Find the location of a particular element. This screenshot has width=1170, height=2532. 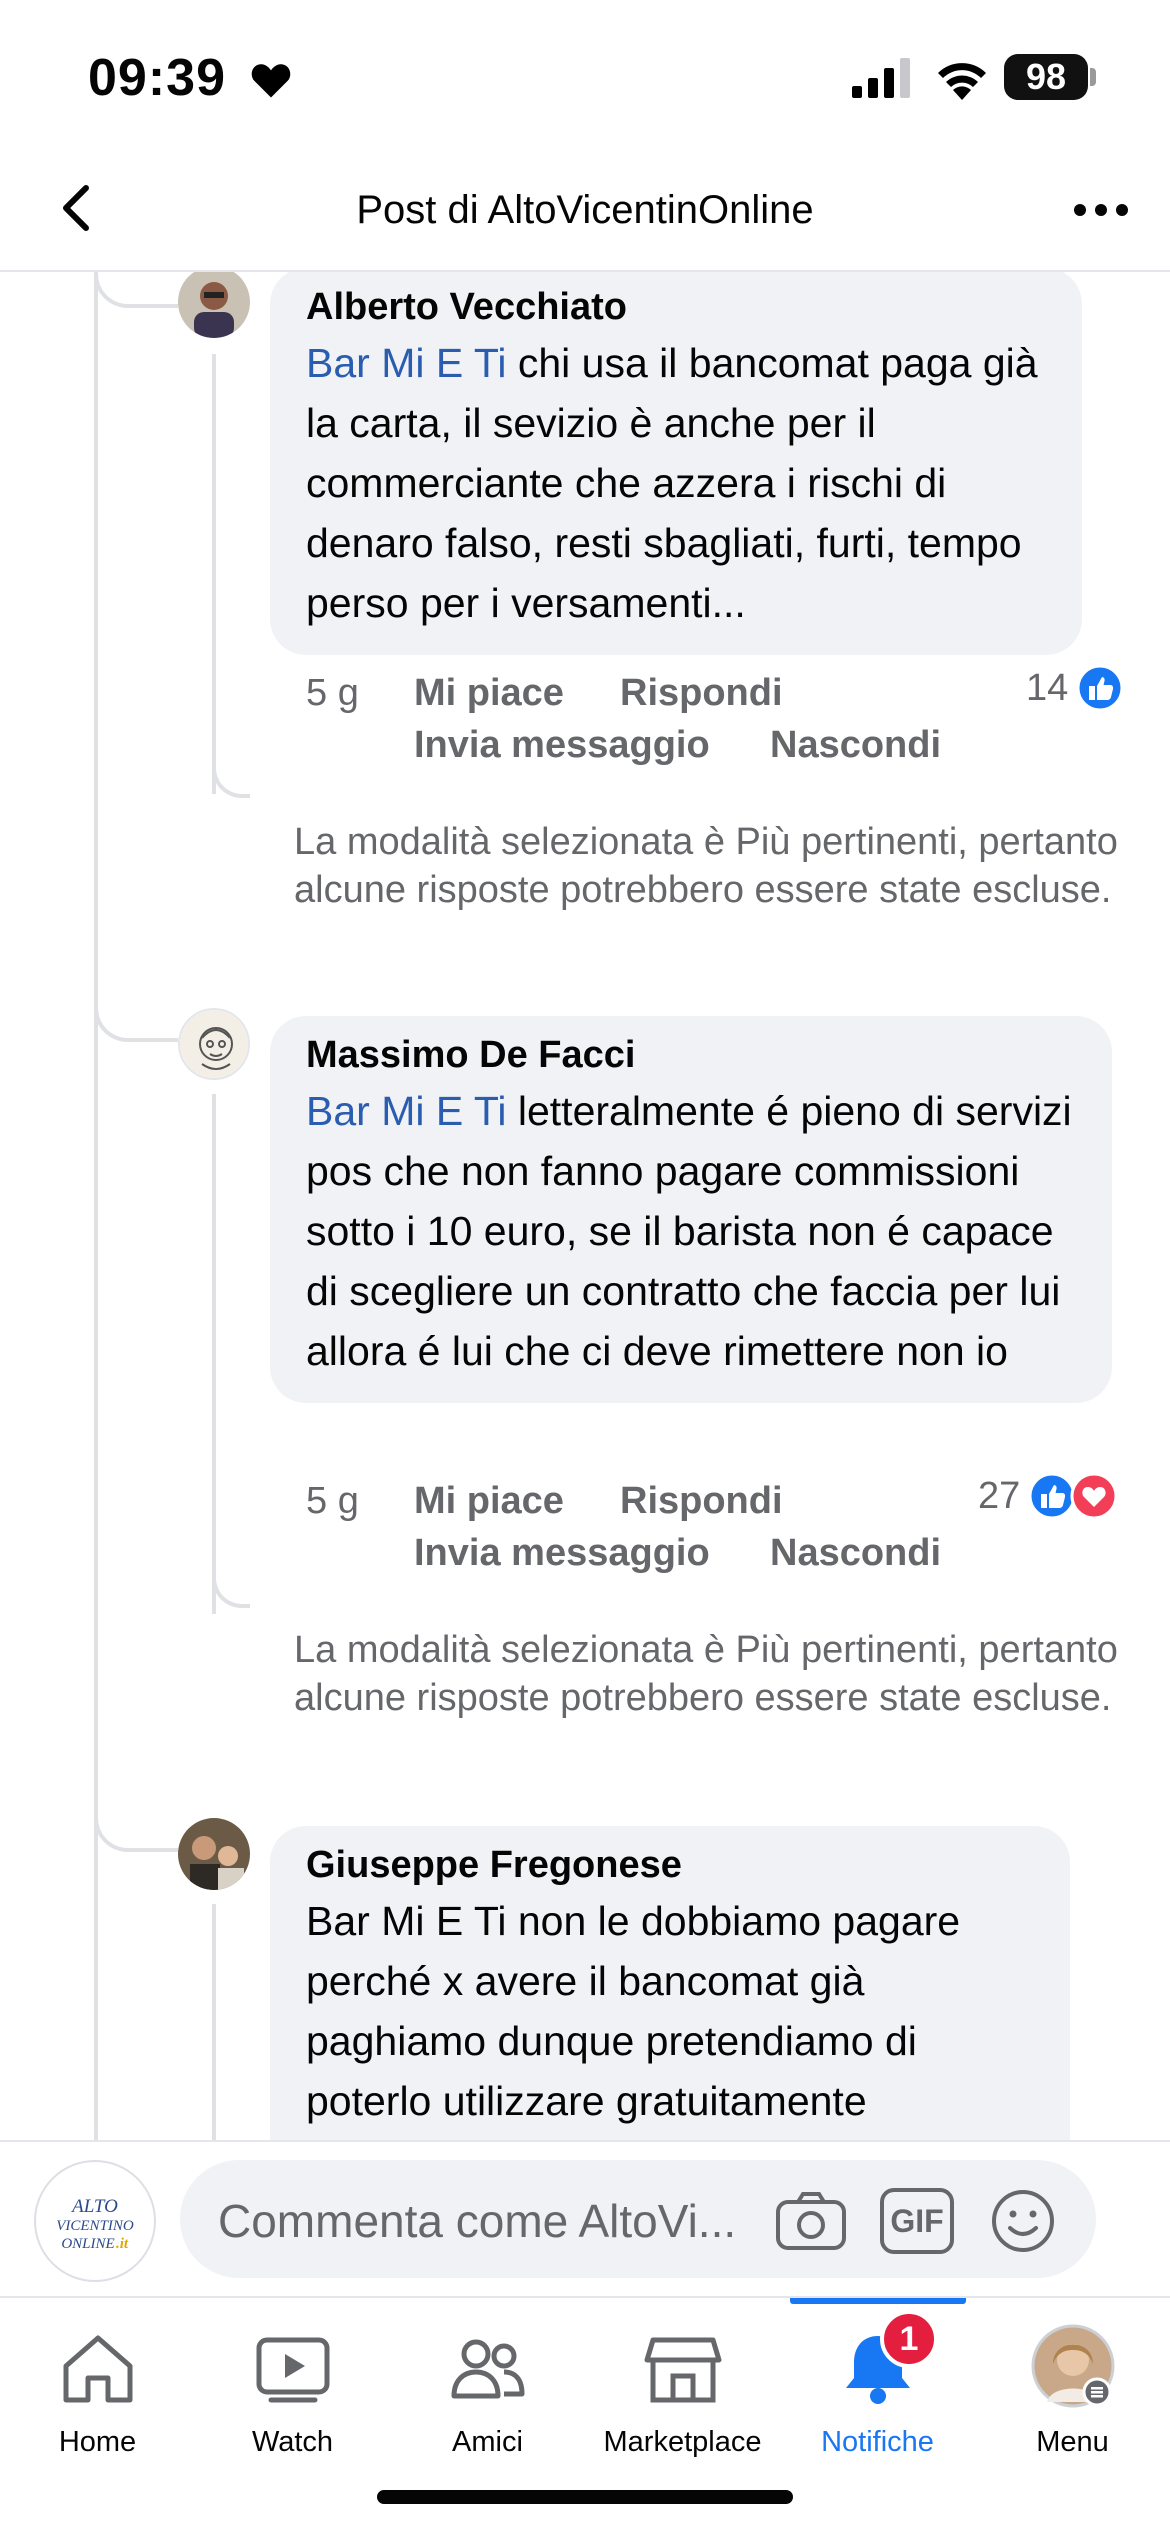

svg-text: .it is located at coordinates (122, 2244).